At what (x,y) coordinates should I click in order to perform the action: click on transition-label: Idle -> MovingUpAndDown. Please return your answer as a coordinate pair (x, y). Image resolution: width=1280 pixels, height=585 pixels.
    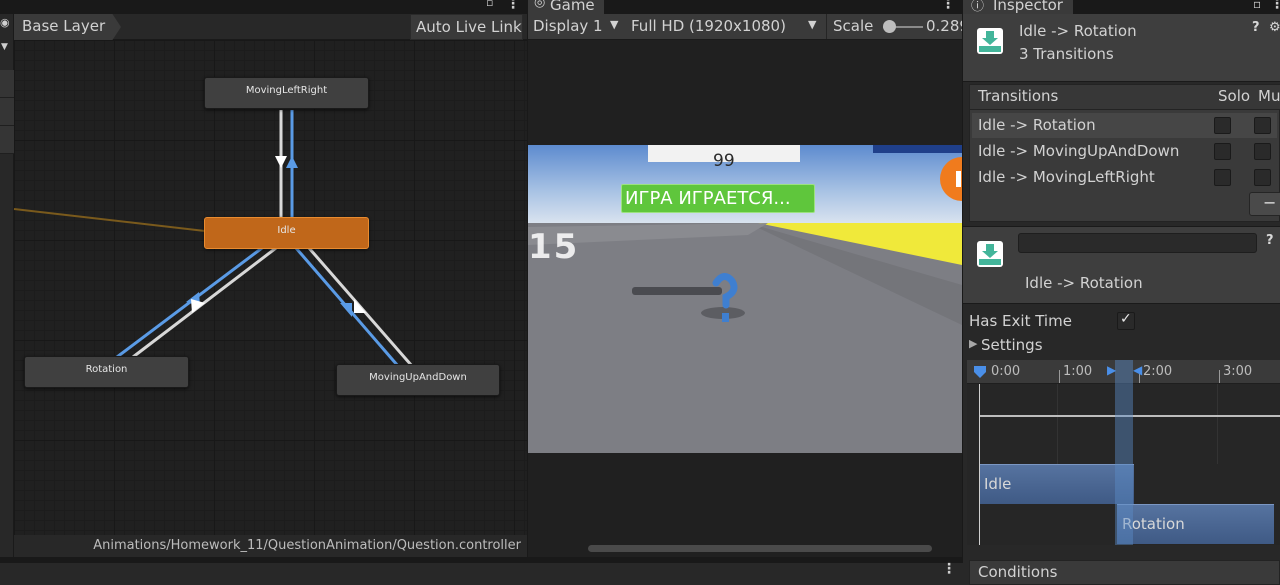
    Looking at the image, I should click on (1079, 151).